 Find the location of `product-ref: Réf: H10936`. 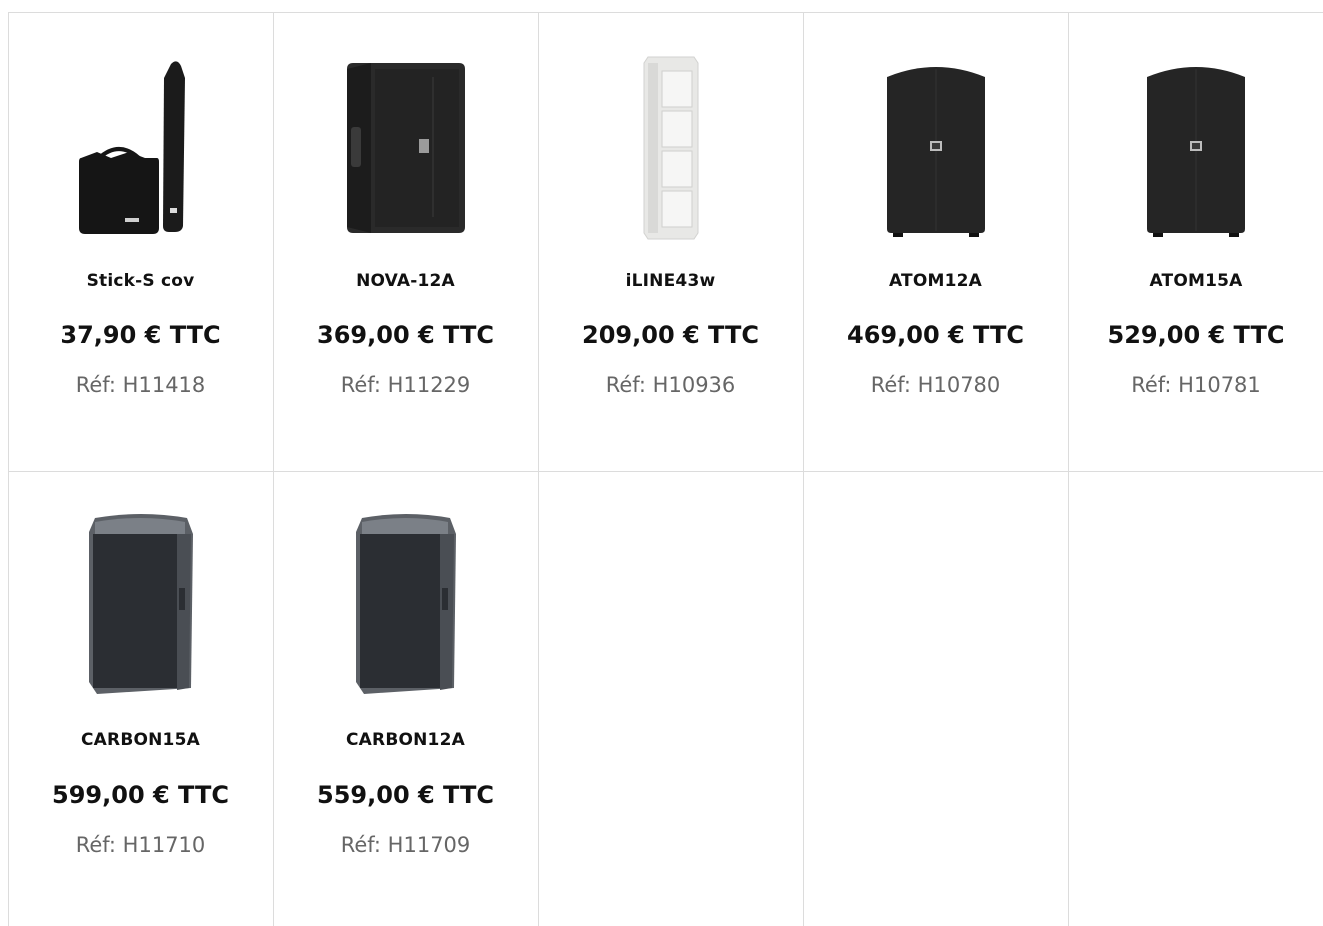

product-ref: Réf: H10936 is located at coordinates (670, 385).